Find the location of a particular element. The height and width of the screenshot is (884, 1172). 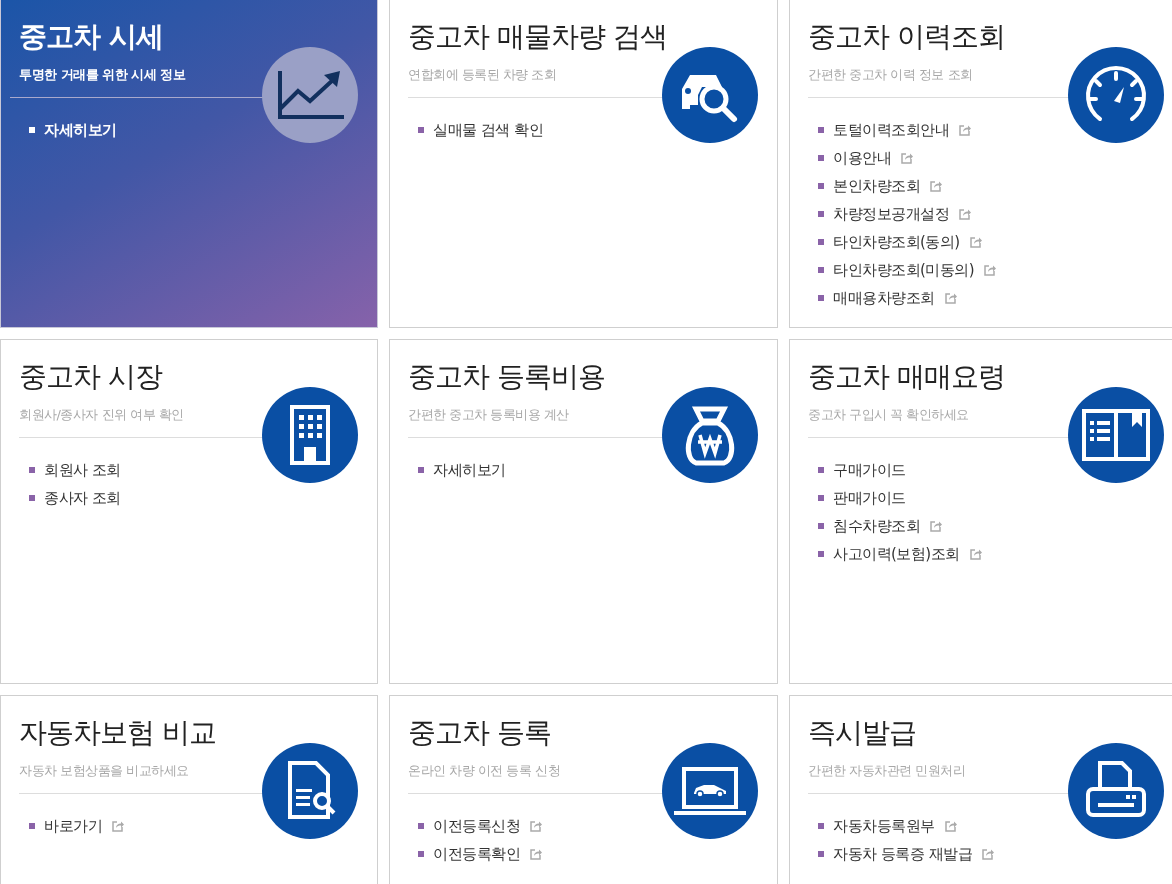

menu-link: 종사자 조회 is located at coordinates (82, 498).